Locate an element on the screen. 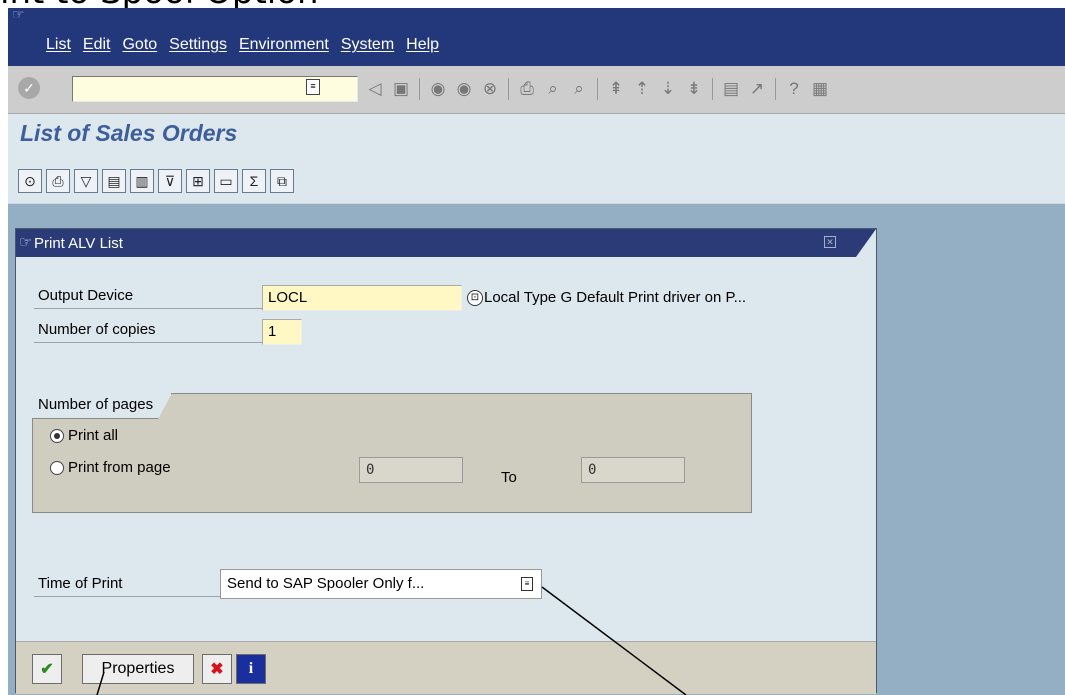 The height and width of the screenshot is (695, 1065). print-preview-icon: ⎙ is located at coordinates (58, 181).